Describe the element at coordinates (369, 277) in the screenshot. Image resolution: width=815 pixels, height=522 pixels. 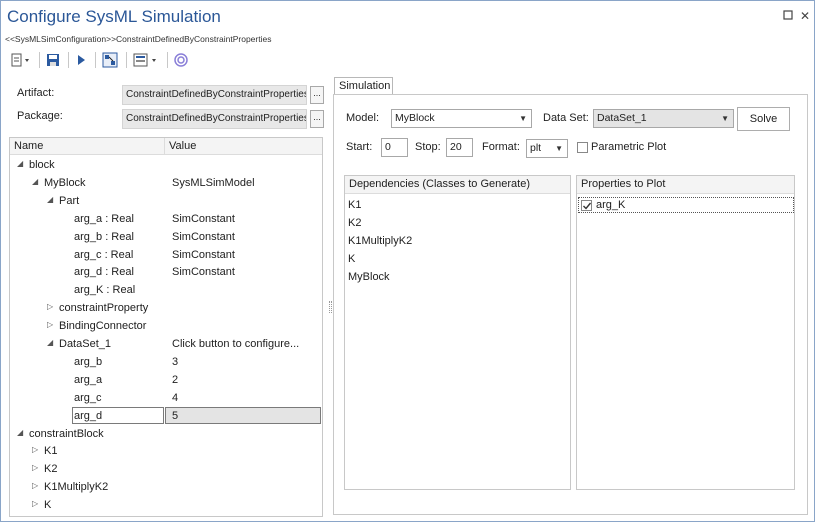
I see `list-item: MyBlock` at that location.